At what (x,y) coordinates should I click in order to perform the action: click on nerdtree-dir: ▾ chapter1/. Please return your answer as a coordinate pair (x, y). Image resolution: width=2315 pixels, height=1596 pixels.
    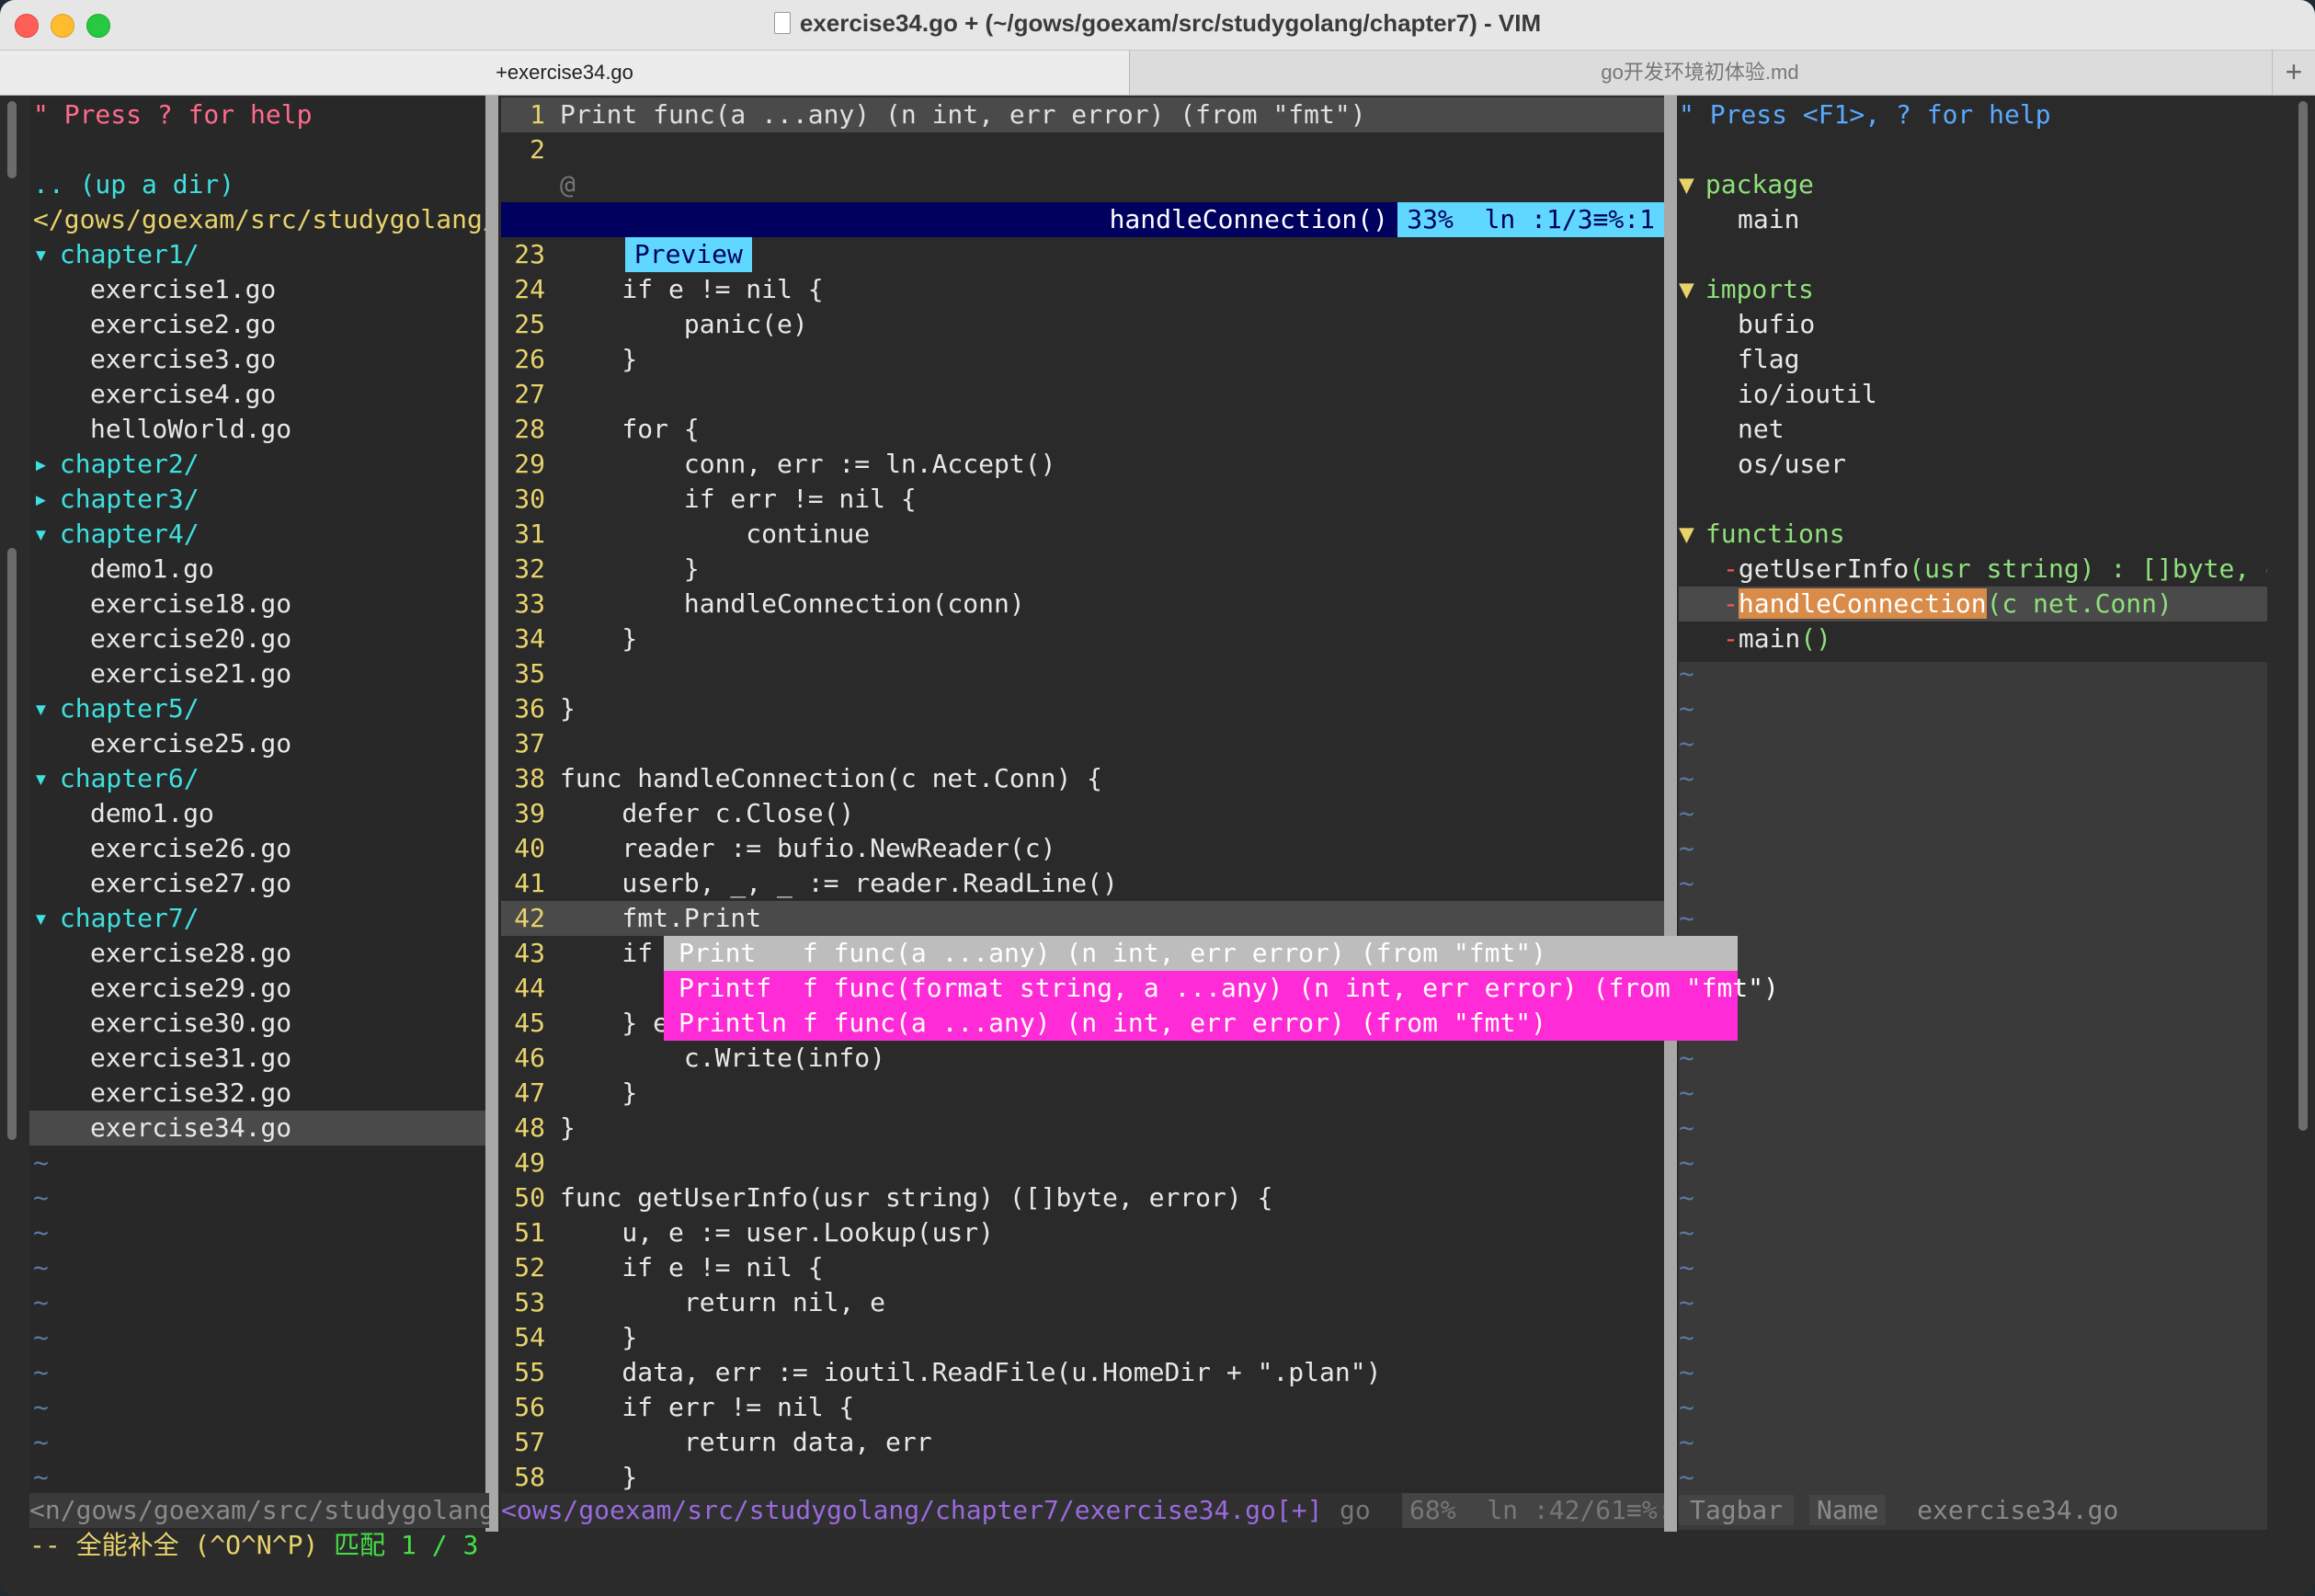
    Looking at the image, I should click on (257, 254).